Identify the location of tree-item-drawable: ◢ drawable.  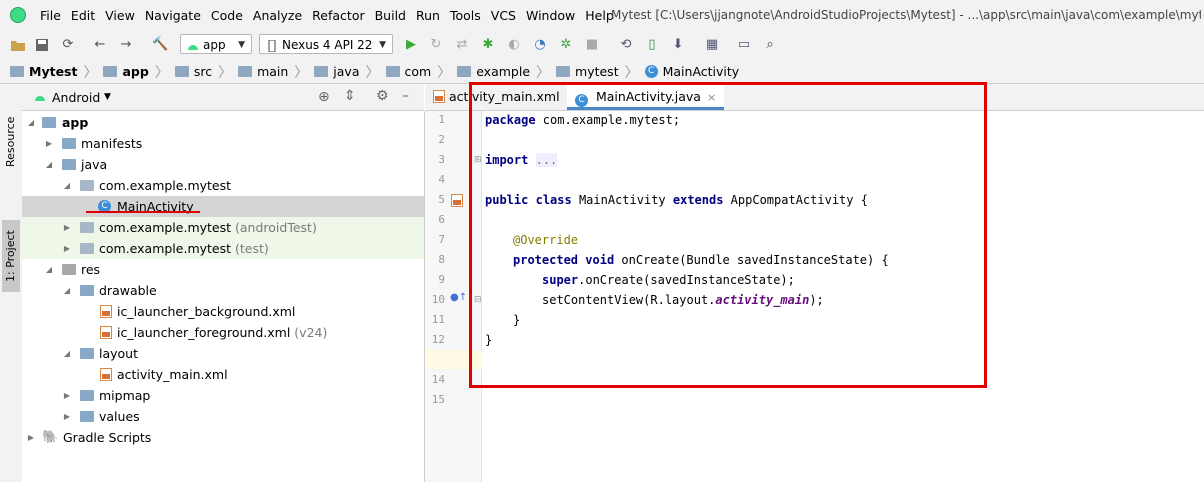
(223, 290).